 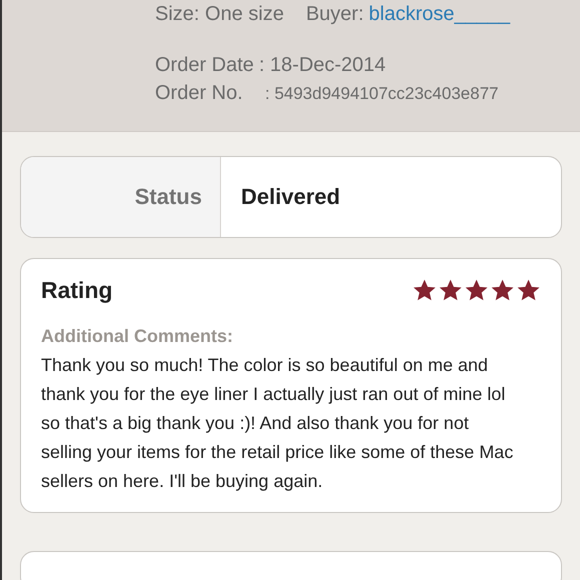 I want to click on order-number: : 5493d9494107cc23c403e877, so click(x=381, y=93).